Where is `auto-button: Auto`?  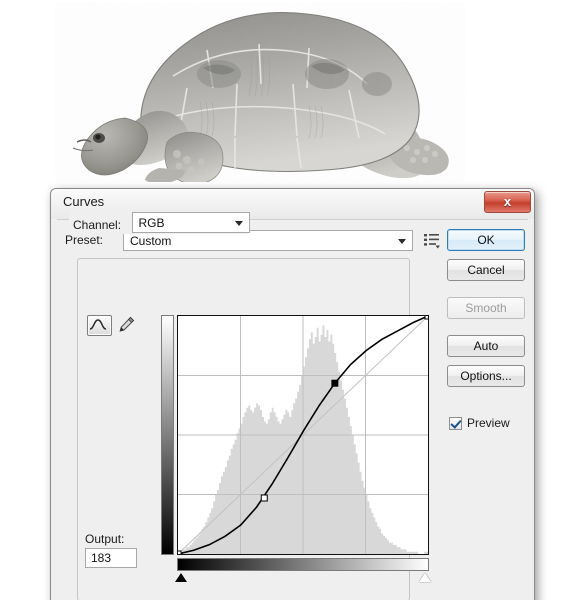 auto-button: Auto is located at coordinates (486, 346).